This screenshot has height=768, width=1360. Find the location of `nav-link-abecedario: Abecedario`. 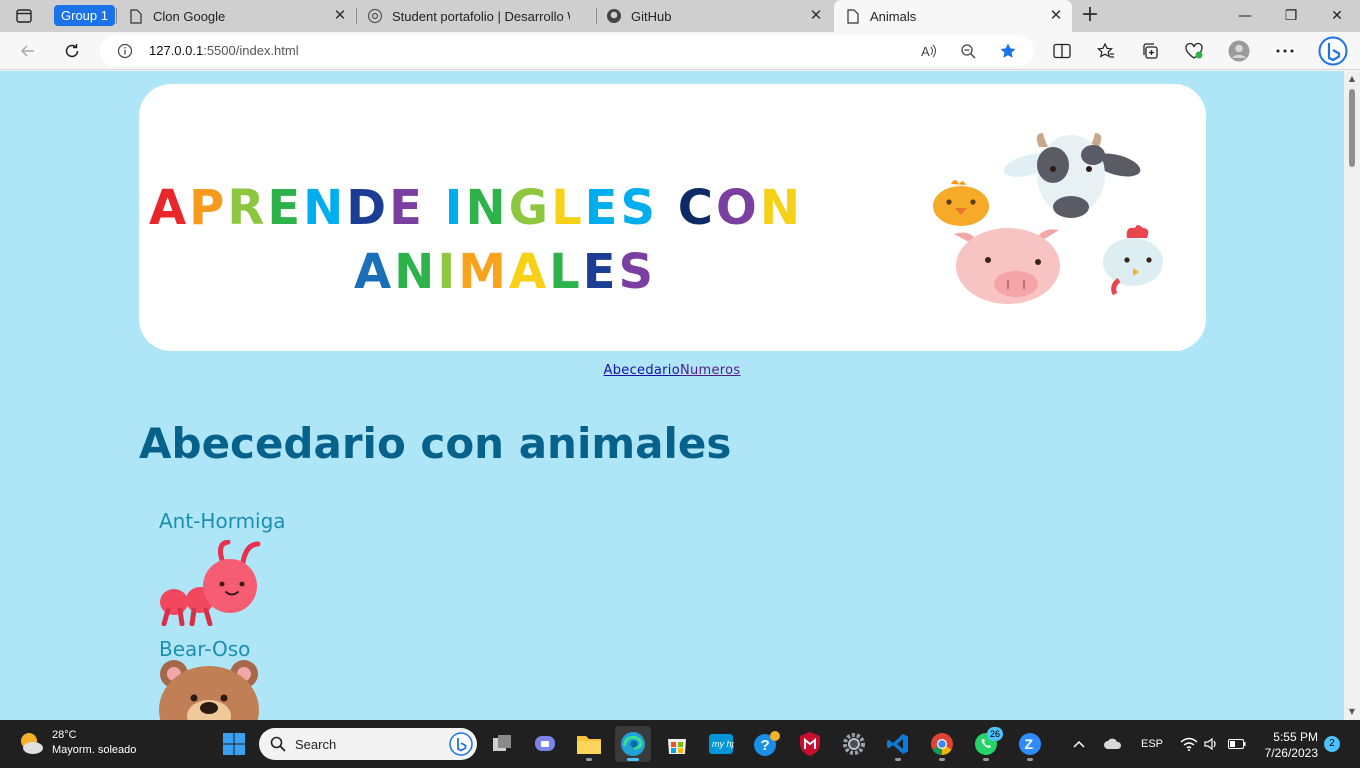

nav-link-abecedario: Abecedario is located at coordinates (642, 370).